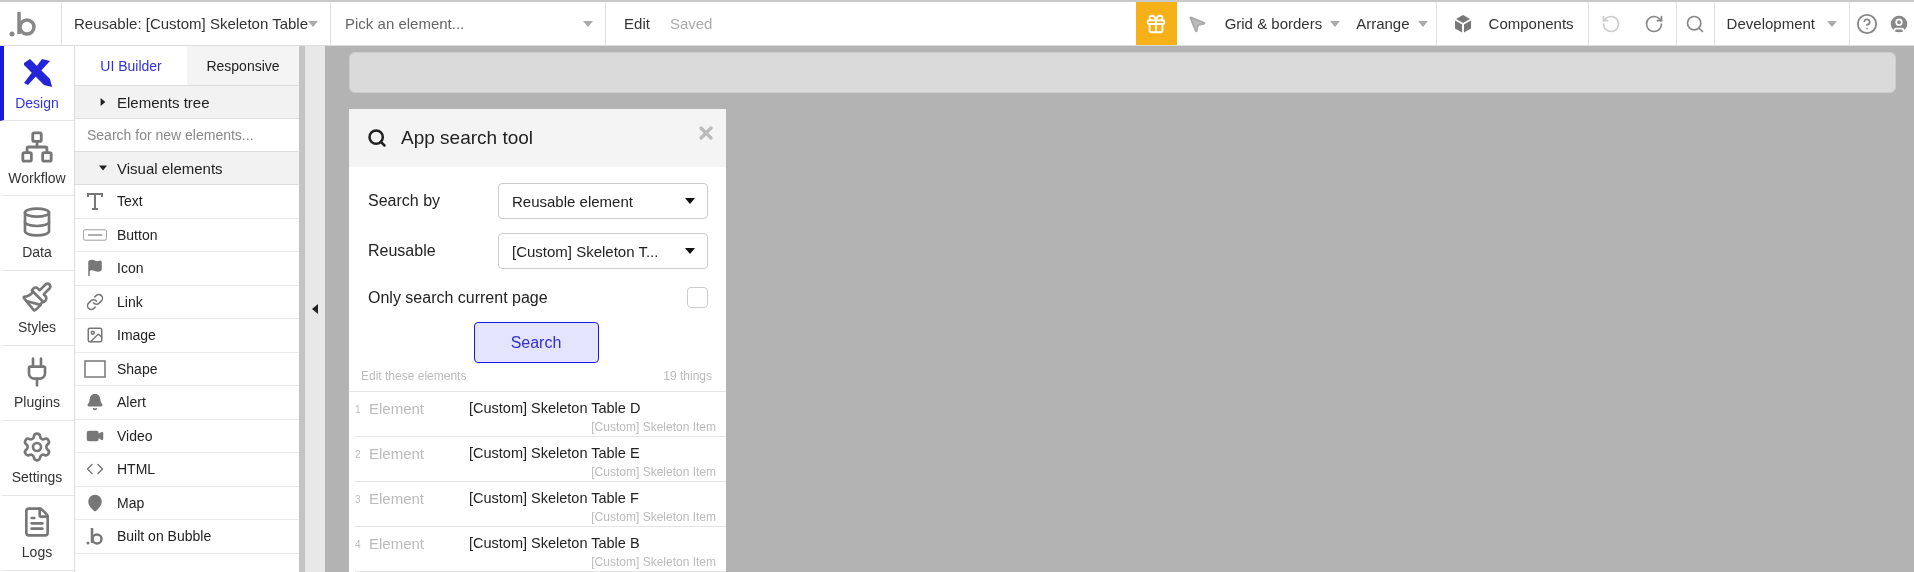  What do you see at coordinates (402, 251) in the screenshot?
I see `field-label: Reusable` at bounding box center [402, 251].